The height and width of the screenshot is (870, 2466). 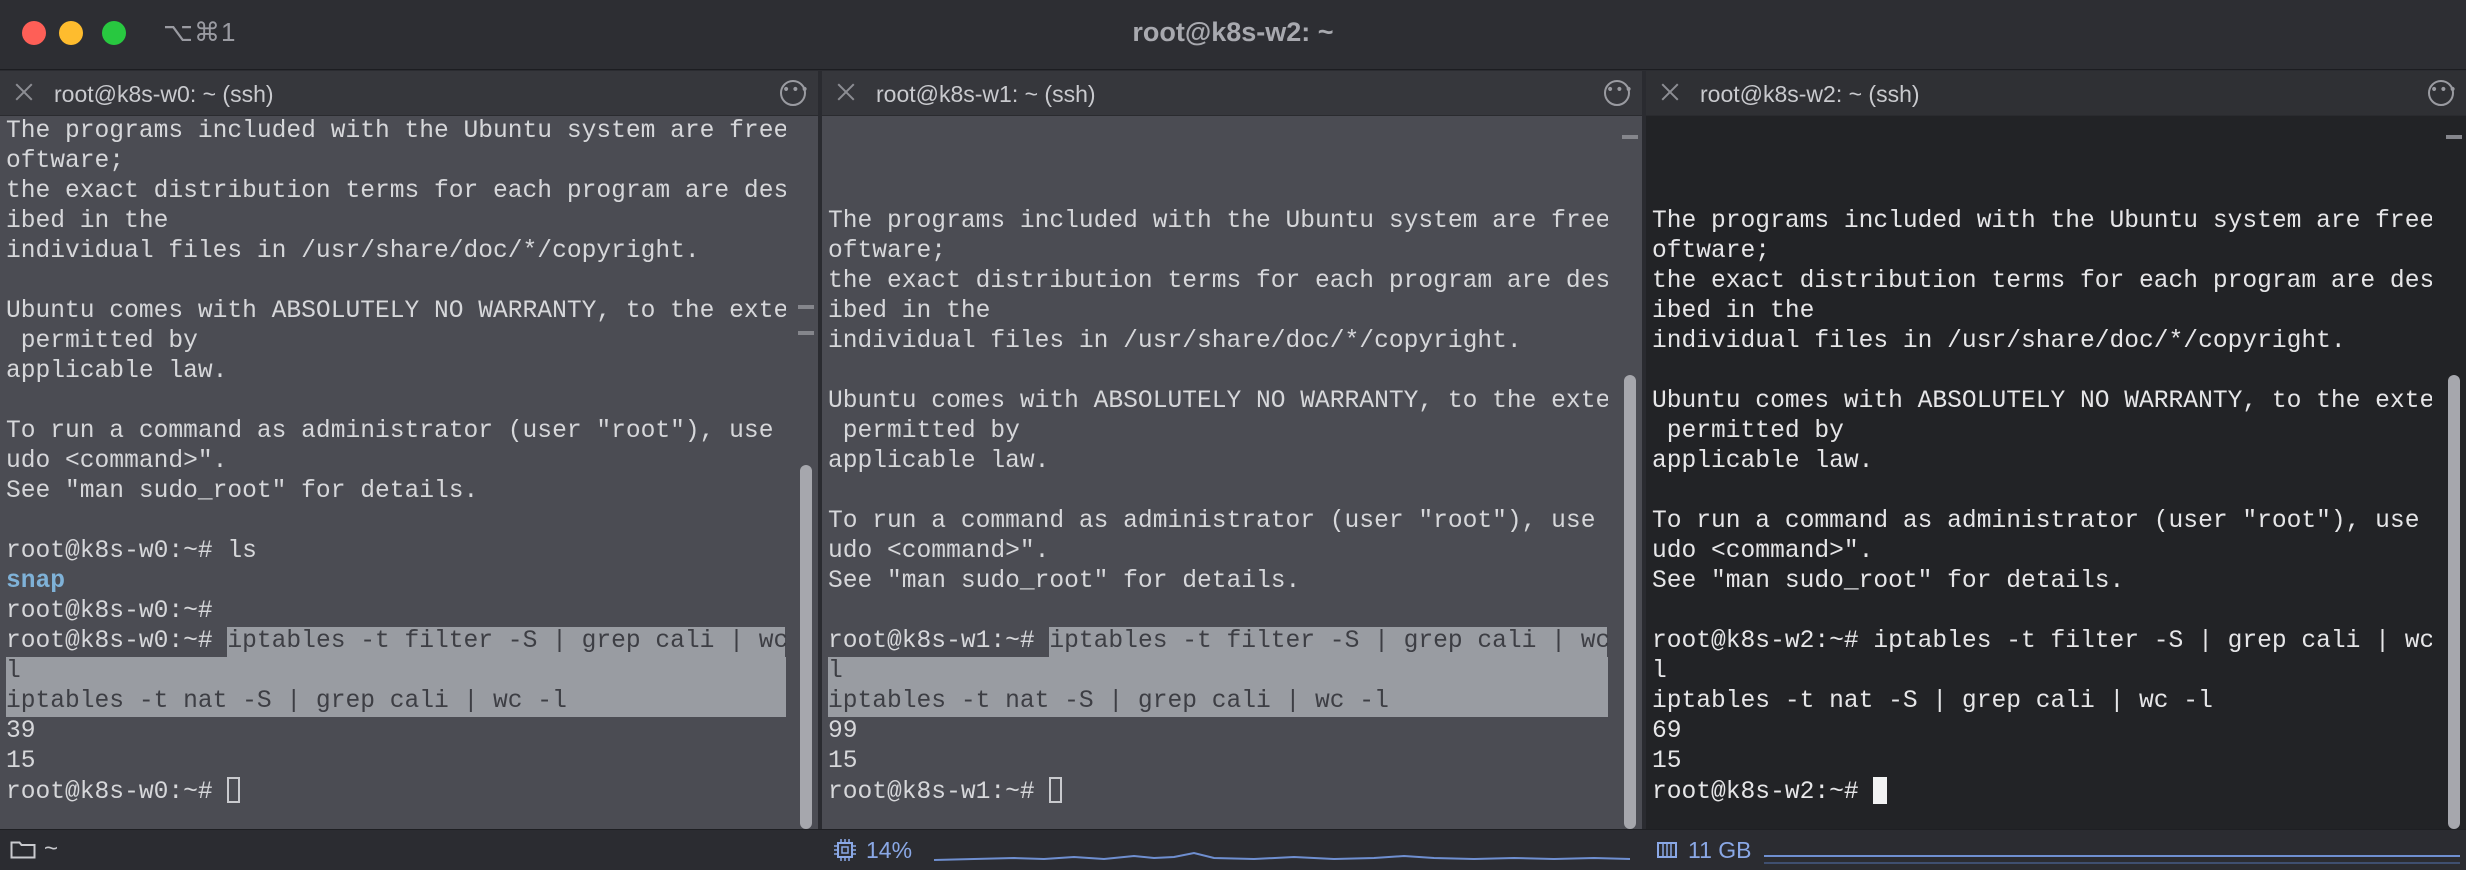 What do you see at coordinates (939, 551) in the screenshot?
I see `terminal-line: udo <command>".` at bounding box center [939, 551].